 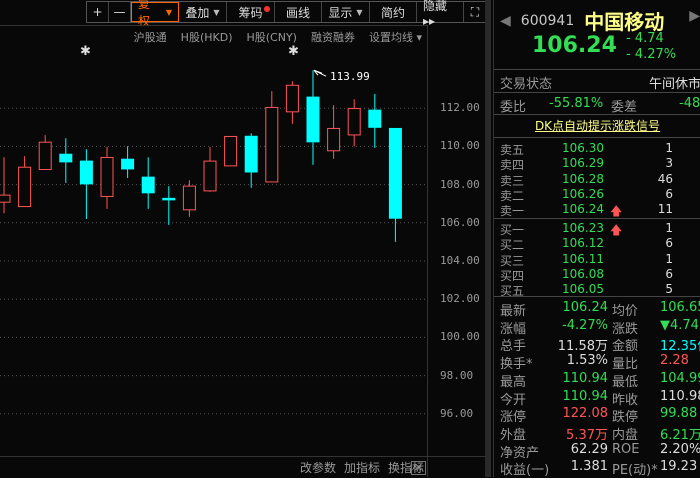 I want to click on stat-value: 104.99, so click(x=680, y=378).